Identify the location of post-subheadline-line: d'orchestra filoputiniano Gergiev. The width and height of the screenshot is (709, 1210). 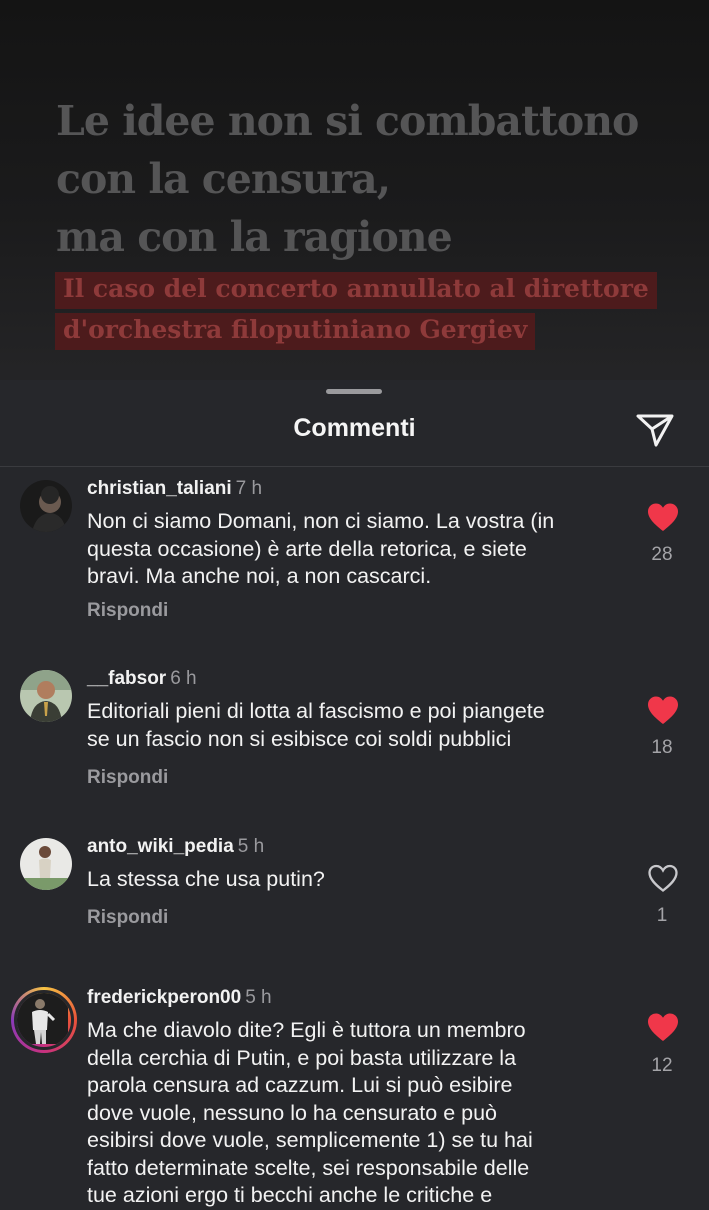
(295, 331).